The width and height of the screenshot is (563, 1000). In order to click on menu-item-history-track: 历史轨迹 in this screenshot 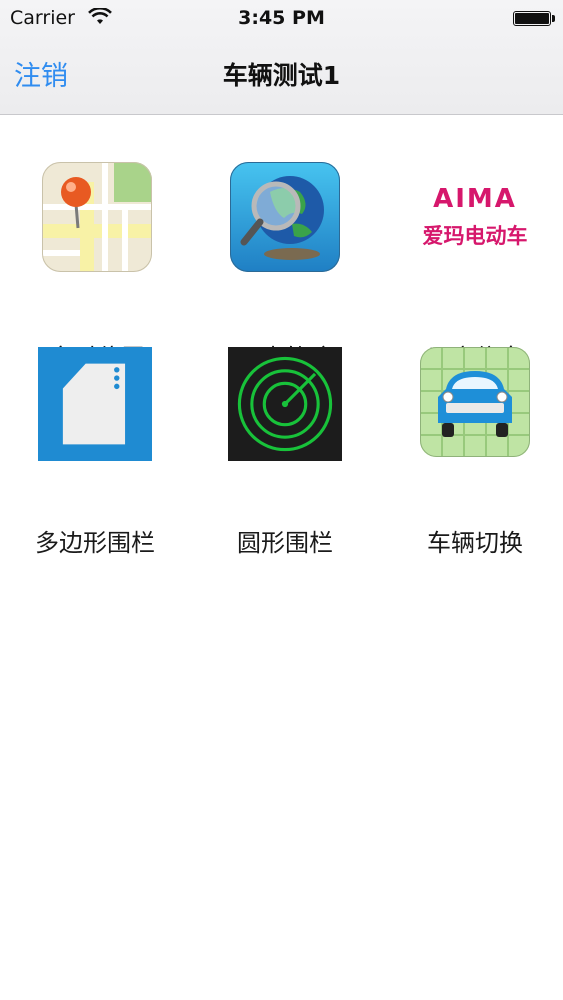, I will do `click(280, 267)`.